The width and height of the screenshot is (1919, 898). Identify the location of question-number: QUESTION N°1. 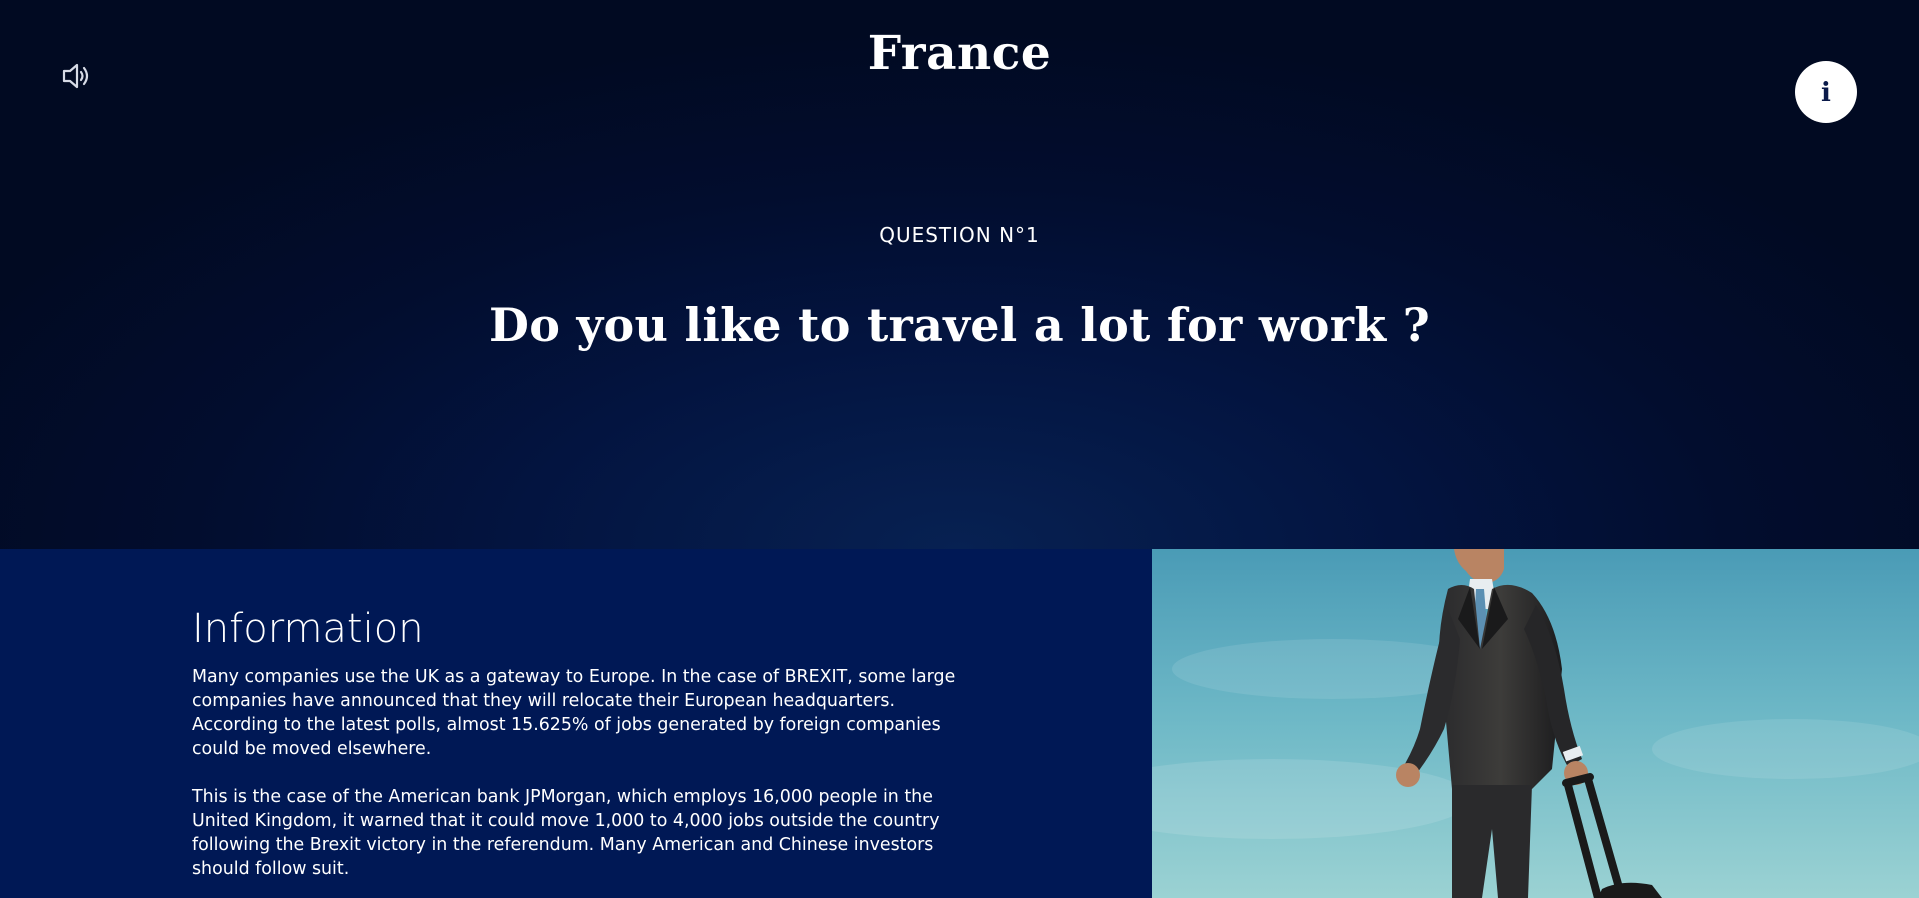
(959, 235).